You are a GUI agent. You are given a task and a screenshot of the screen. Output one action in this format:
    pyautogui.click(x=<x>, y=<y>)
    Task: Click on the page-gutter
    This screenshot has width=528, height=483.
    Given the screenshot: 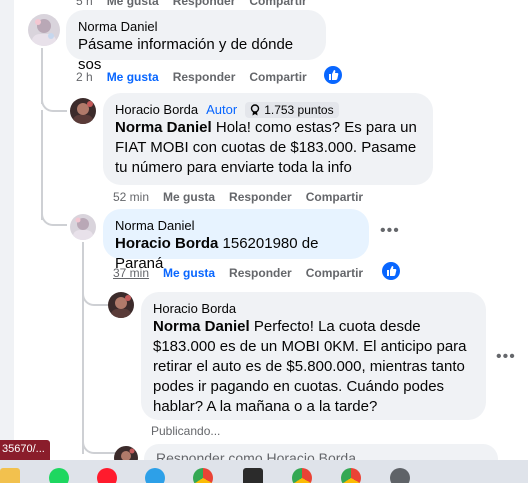 What is the action you would take?
    pyautogui.click(x=7, y=241)
    